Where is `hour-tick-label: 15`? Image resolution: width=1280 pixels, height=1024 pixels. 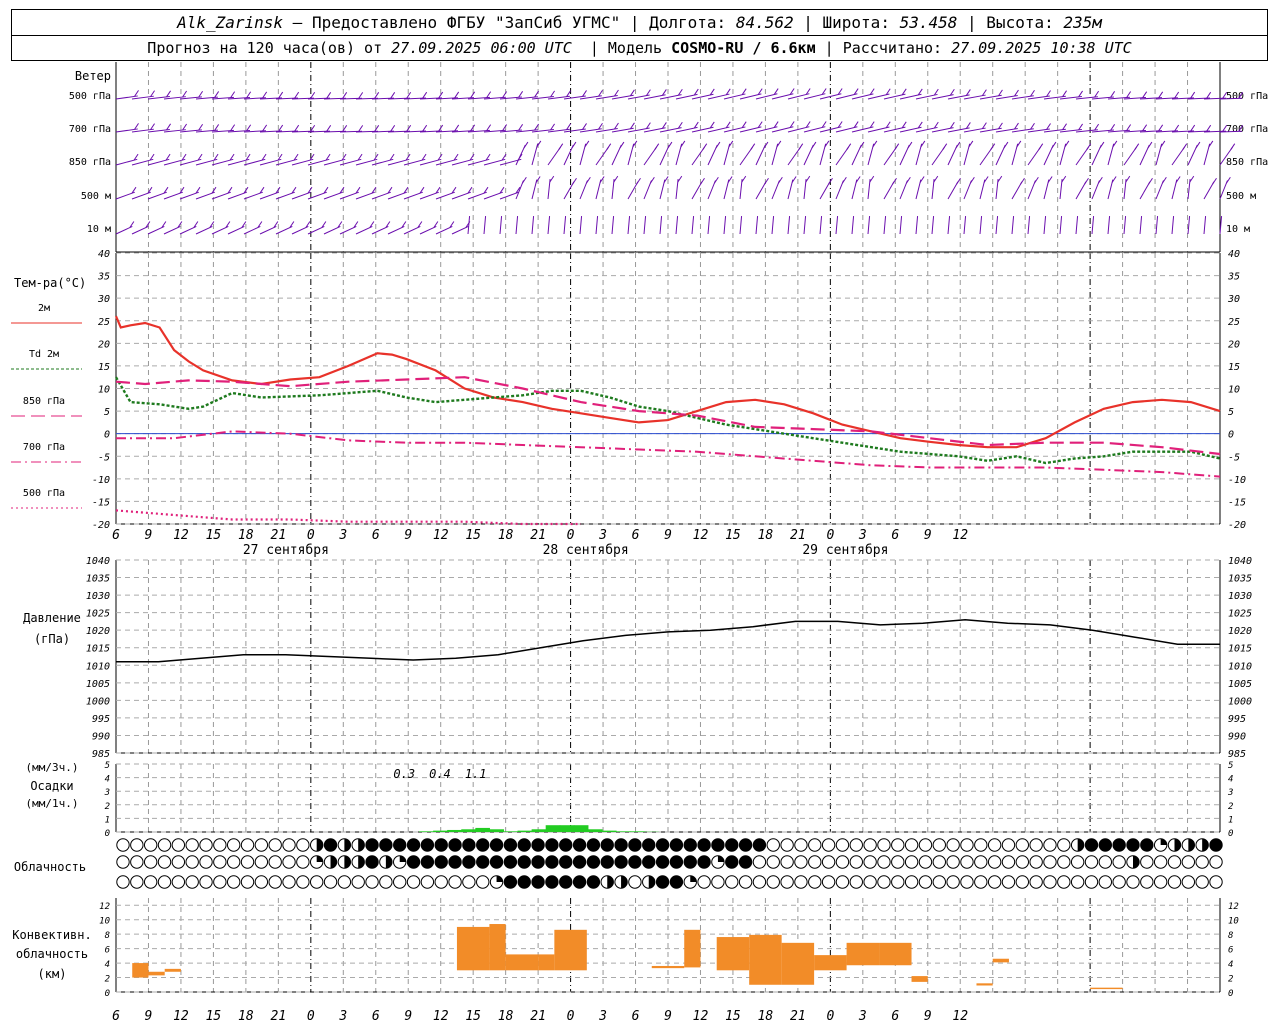
hour-tick-label: 15 is located at coordinates (473, 535).